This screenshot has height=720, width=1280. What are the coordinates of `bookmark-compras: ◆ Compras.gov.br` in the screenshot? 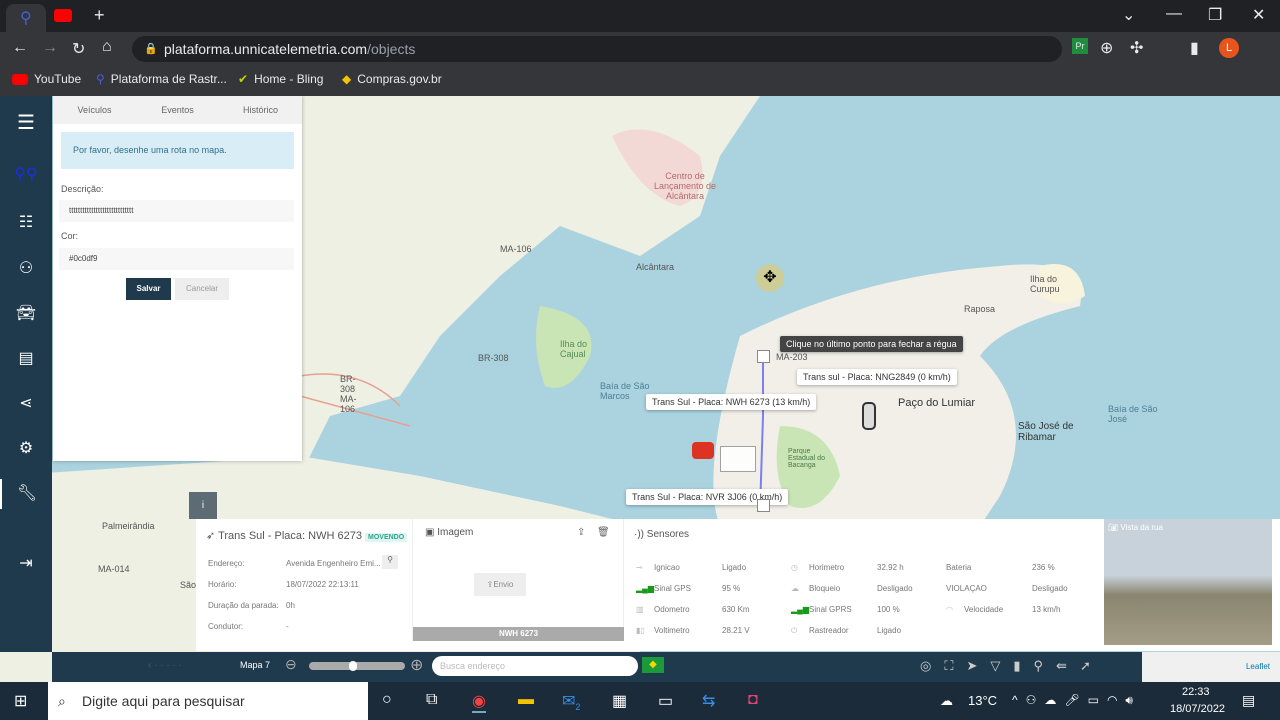 It's located at (392, 79).